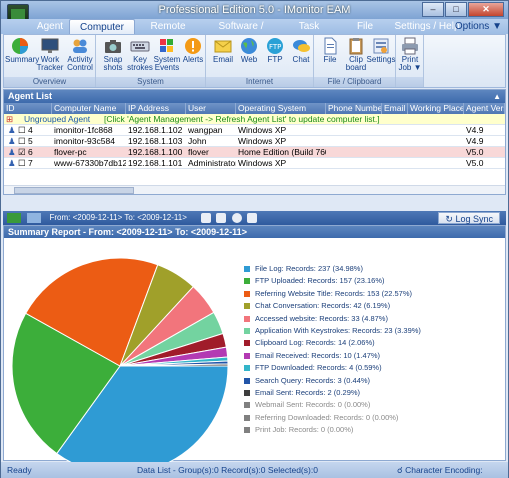 This screenshot has height=478, width=509. What do you see at coordinates (456, 9) in the screenshot?
I see `maximize-button: □` at bounding box center [456, 9].